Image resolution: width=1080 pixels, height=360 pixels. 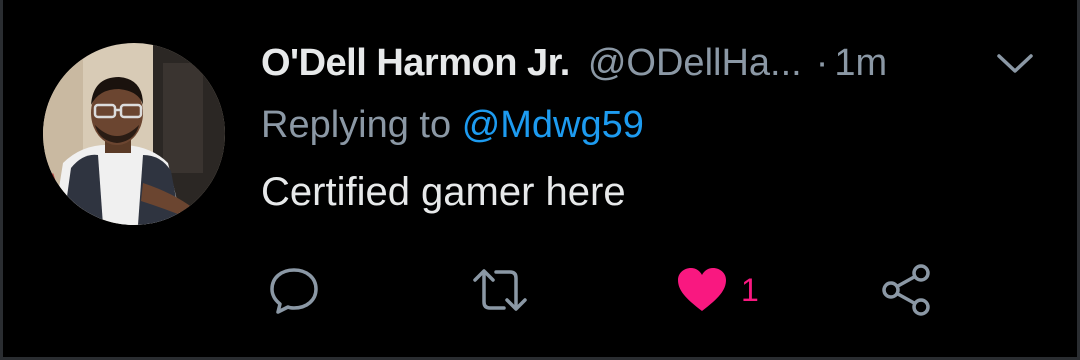 I want to click on share-icon, so click(x=907, y=290).